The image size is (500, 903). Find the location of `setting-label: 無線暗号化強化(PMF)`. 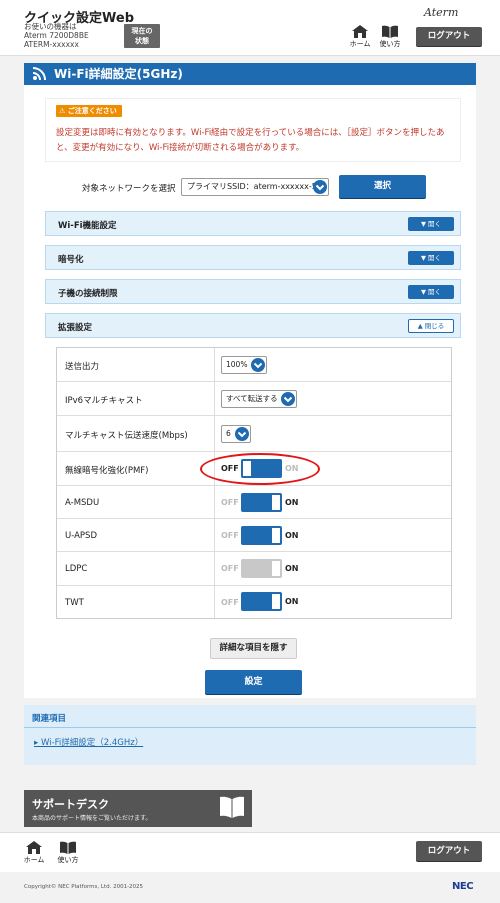

setting-label: 無線暗号化強化(PMF) is located at coordinates (107, 471).